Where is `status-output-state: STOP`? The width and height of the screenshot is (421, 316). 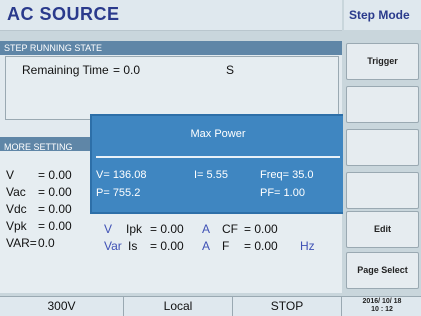
status-output-state: STOP is located at coordinates (287, 306).